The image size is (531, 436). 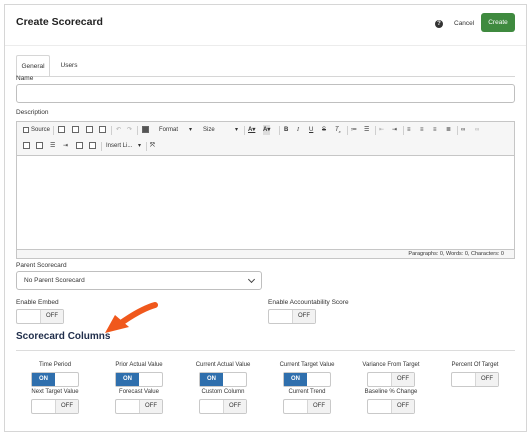 I want to click on current-target-value-toggle: ON, so click(x=307, y=379).